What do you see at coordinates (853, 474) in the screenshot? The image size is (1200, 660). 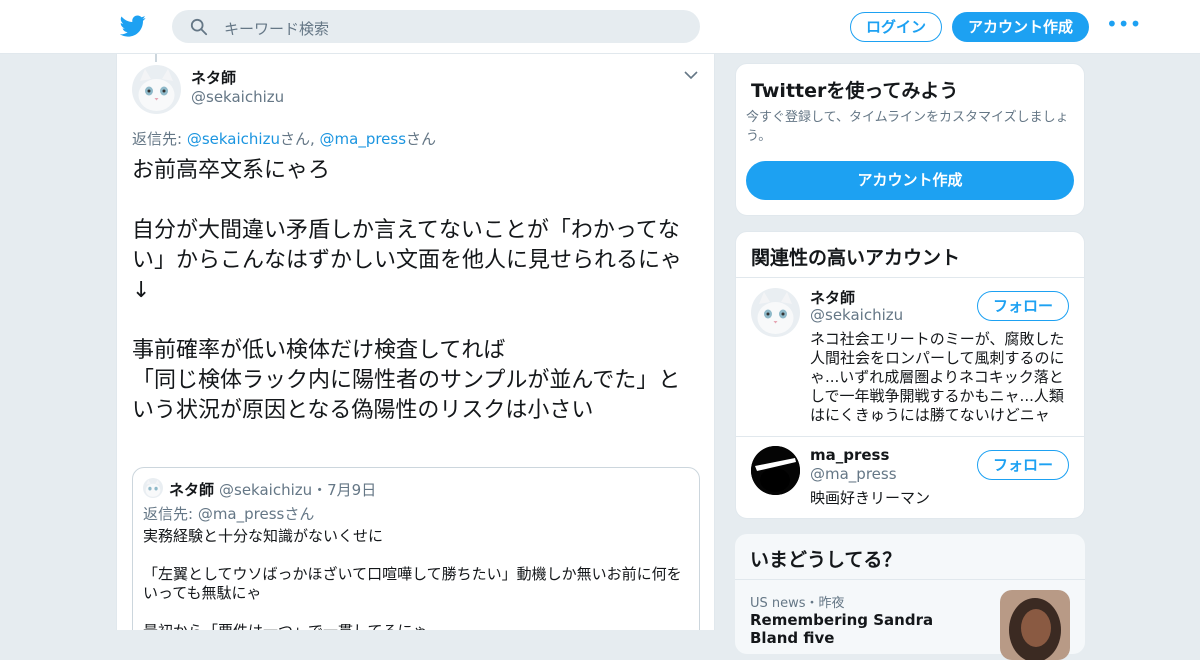 I see `account-handle: @ma_press` at bounding box center [853, 474].